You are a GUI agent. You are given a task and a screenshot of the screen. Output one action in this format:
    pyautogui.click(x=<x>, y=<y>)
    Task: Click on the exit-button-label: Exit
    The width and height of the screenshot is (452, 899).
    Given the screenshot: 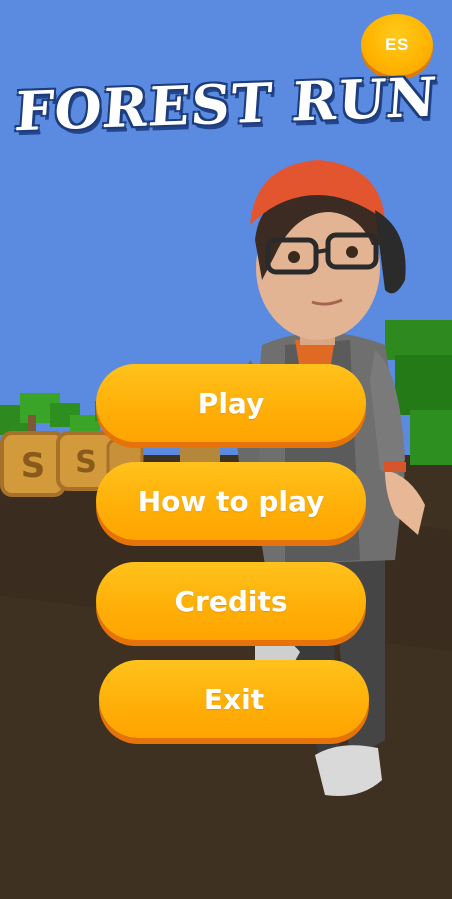 What is the action you would take?
    pyautogui.click(x=234, y=699)
    